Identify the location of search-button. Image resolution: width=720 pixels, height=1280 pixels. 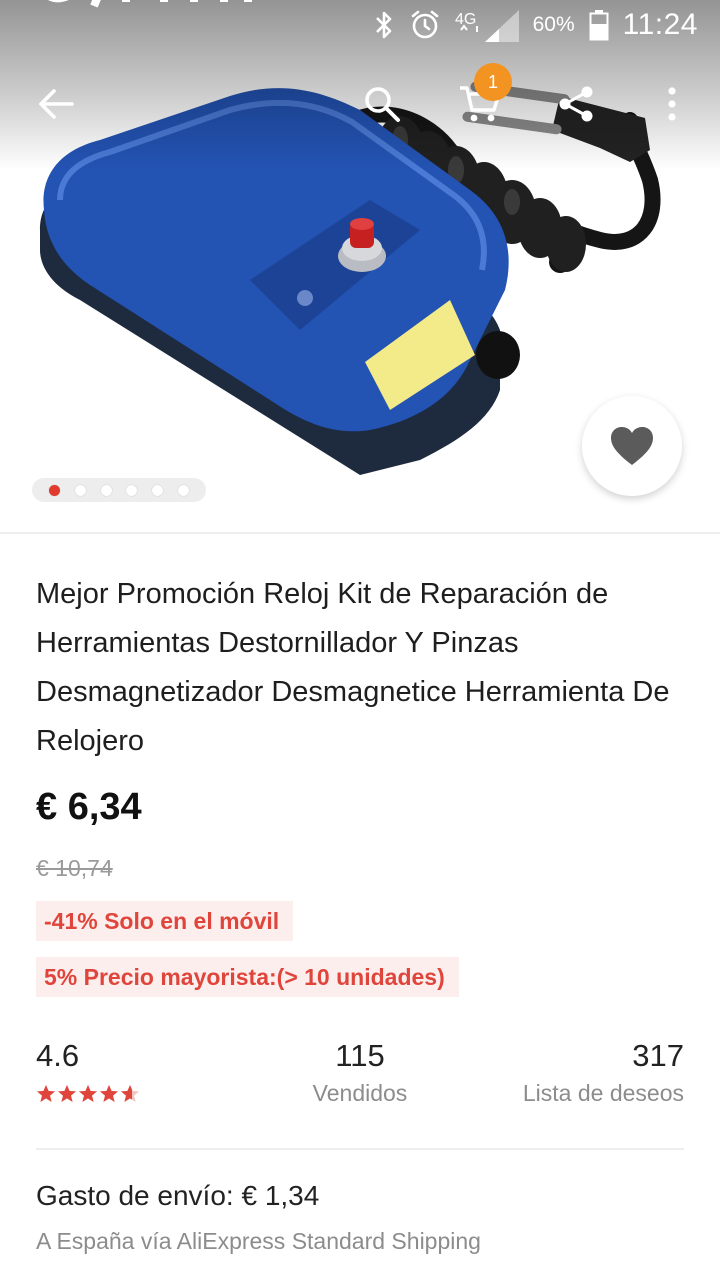
(382, 104).